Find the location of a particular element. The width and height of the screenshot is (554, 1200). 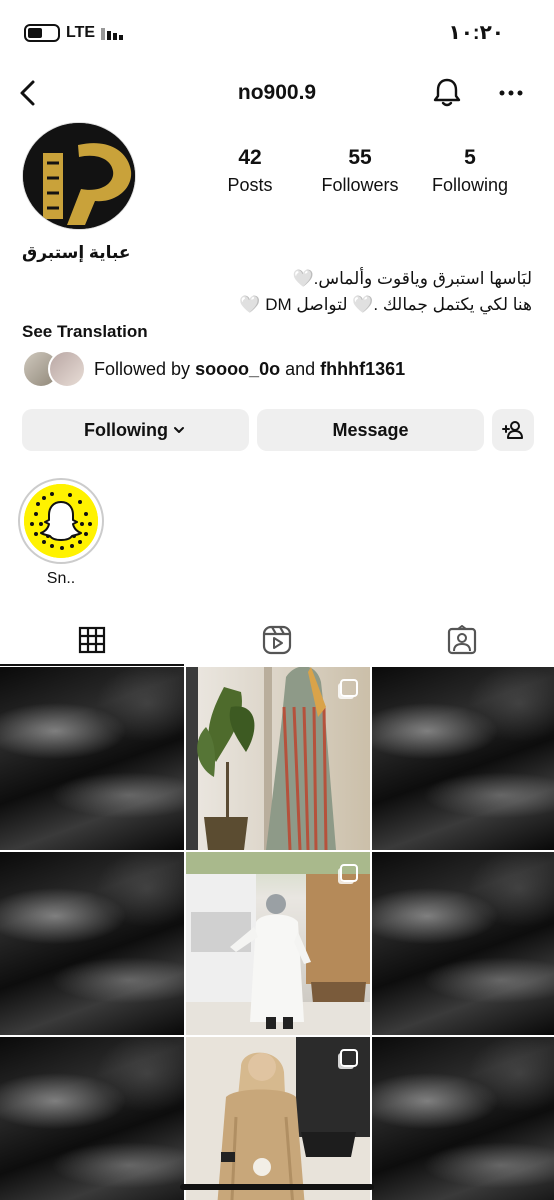

see-translation-link: See Translation is located at coordinates (277, 332).